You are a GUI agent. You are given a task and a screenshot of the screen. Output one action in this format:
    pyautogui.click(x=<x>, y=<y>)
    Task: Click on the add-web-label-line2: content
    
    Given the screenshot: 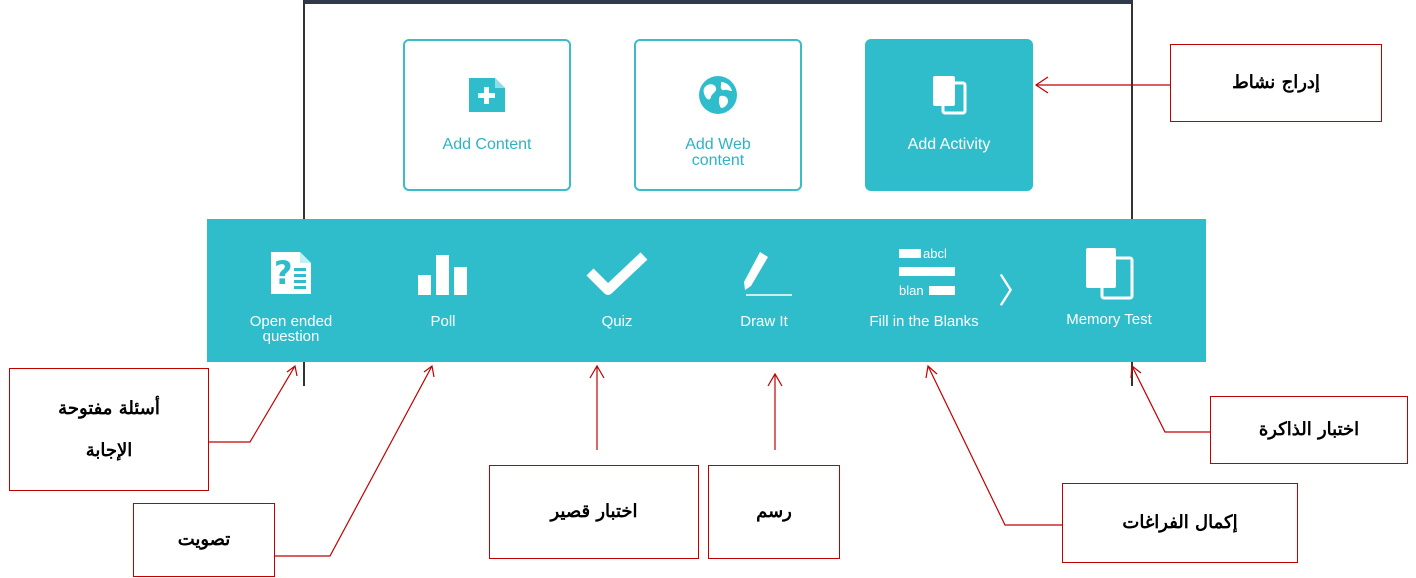 What is the action you would take?
    pyautogui.click(x=718, y=160)
    